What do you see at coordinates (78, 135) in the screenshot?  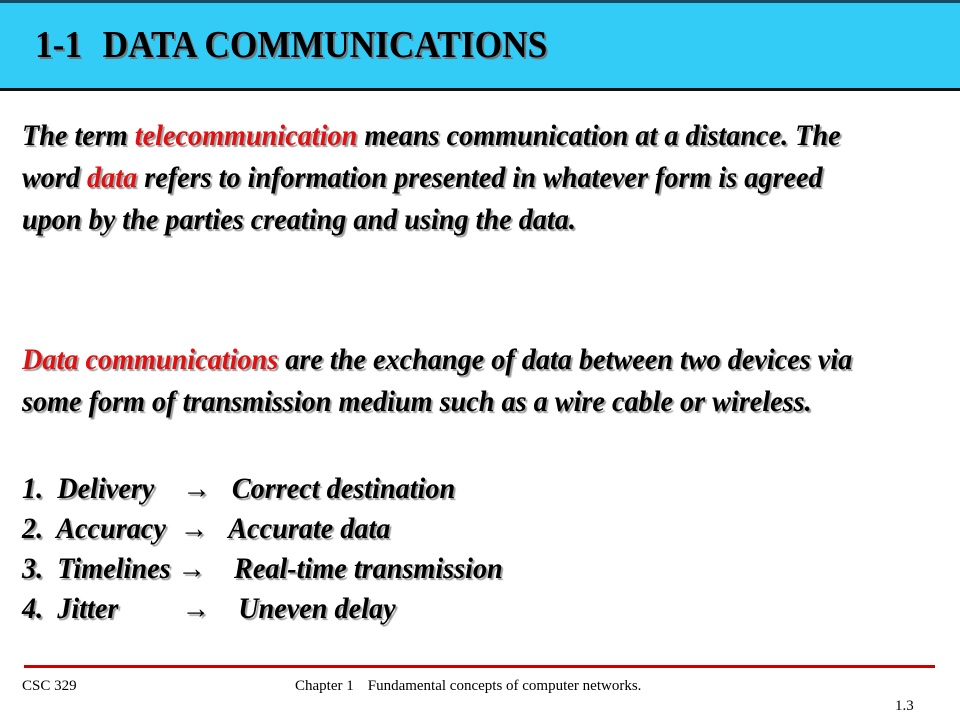 I see `paragraph-1-segment-1: The term` at bounding box center [78, 135].